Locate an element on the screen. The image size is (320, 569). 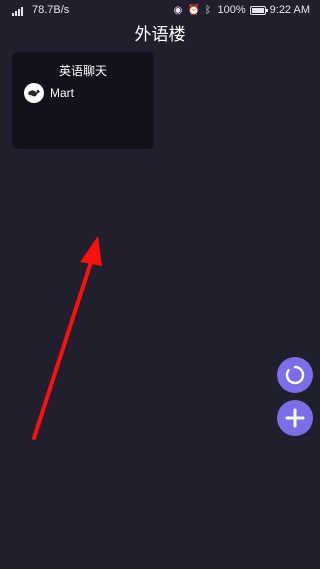
status-bar: 78.7B/s ◉ ⏰ ᛒ 100% 9:22 AM is located at coordinates (160, 11).